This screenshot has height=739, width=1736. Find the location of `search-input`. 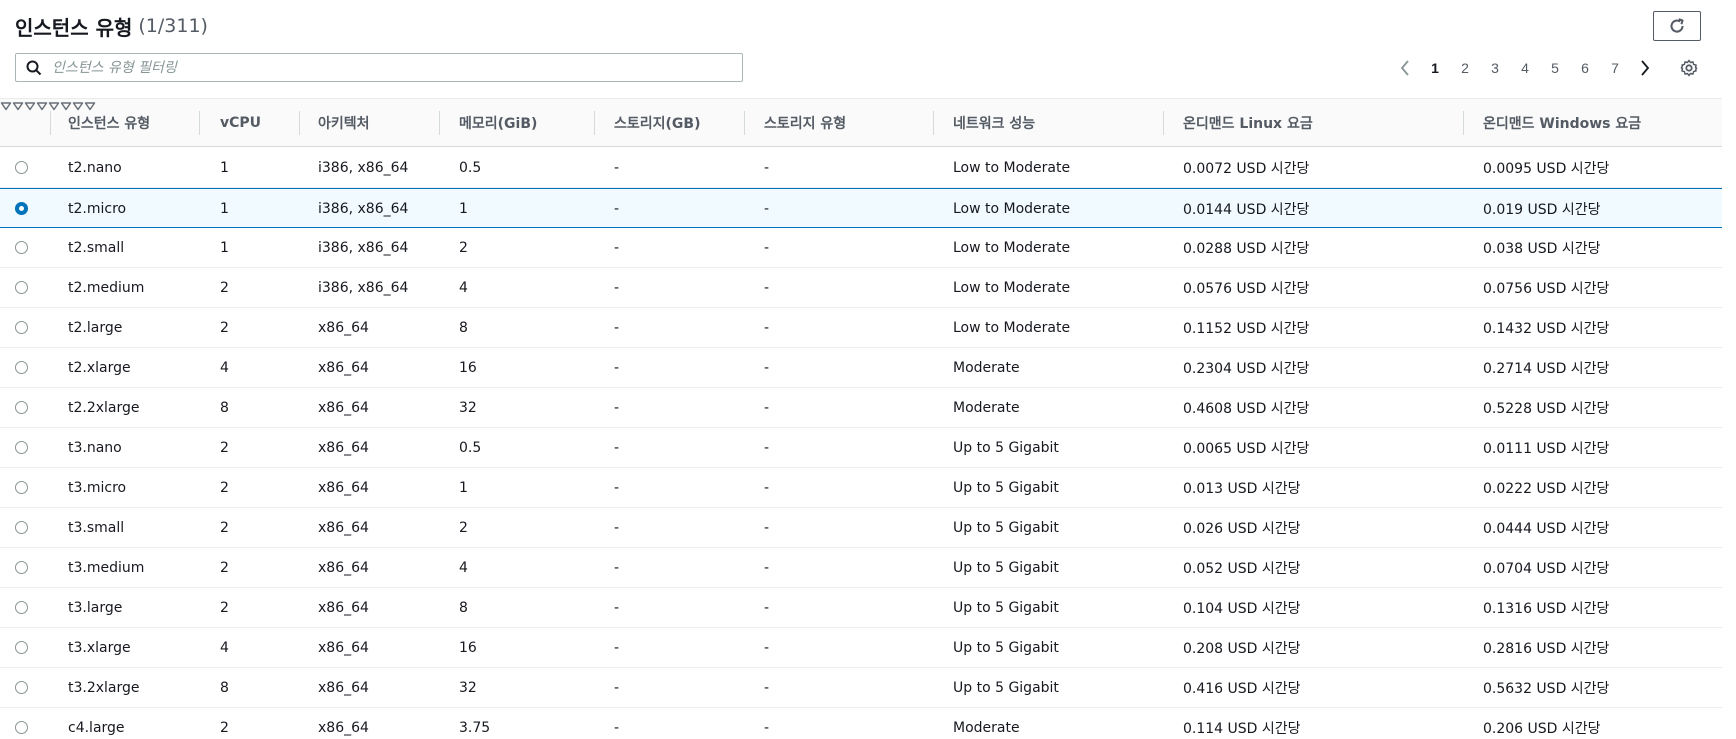

search-input is located at coordinates (397, 67).